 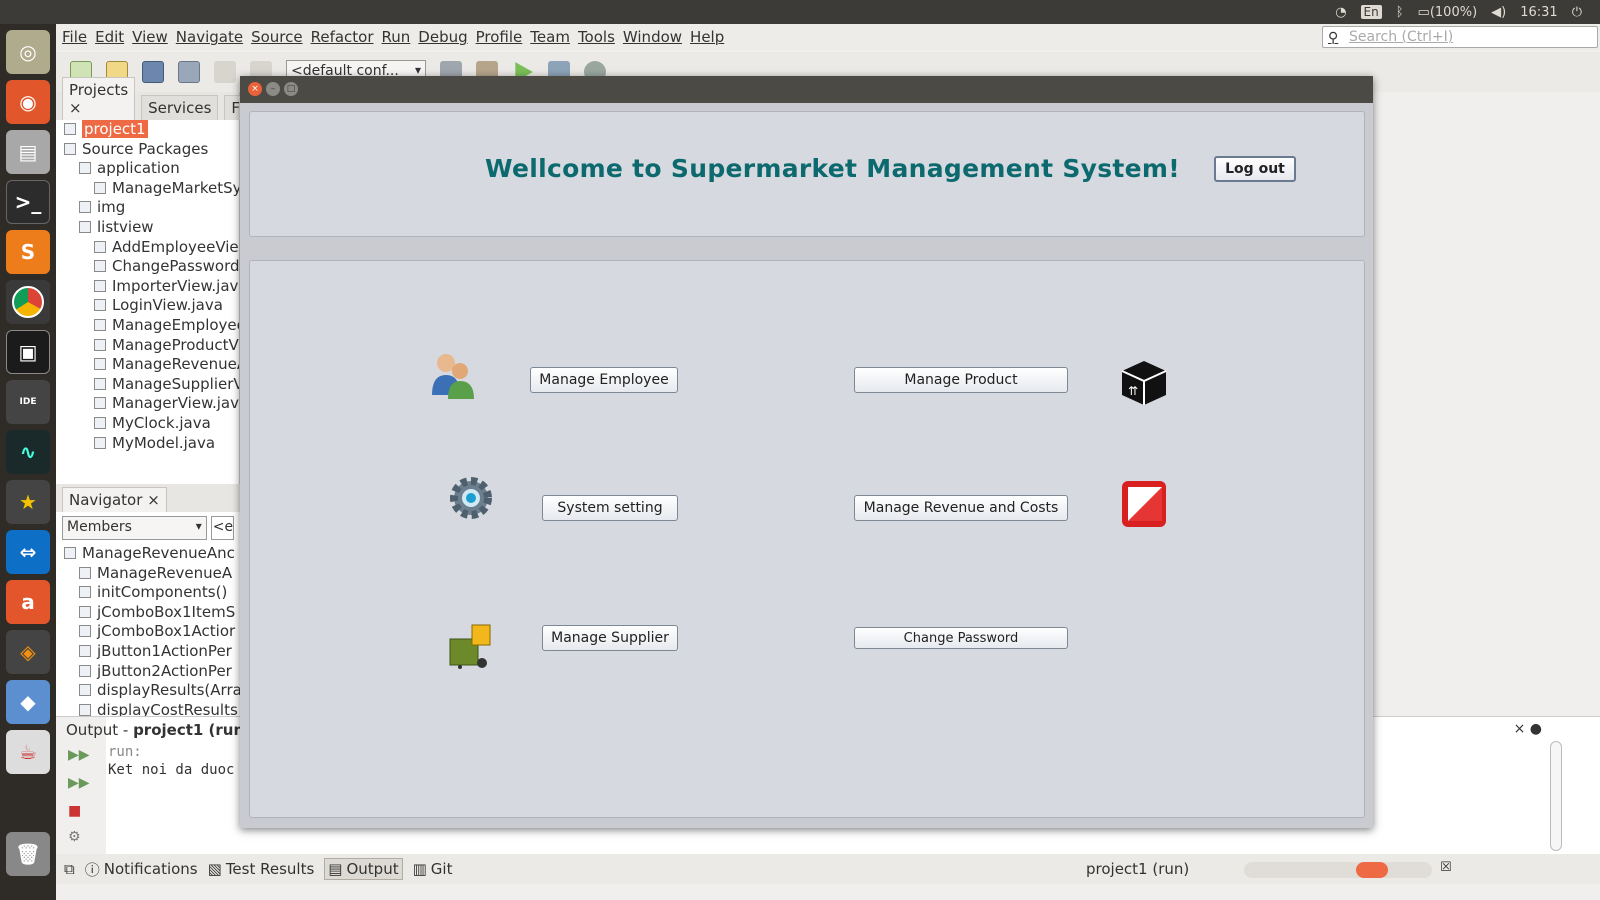 I want to click on undo-icon, so click(x=225, y=72).